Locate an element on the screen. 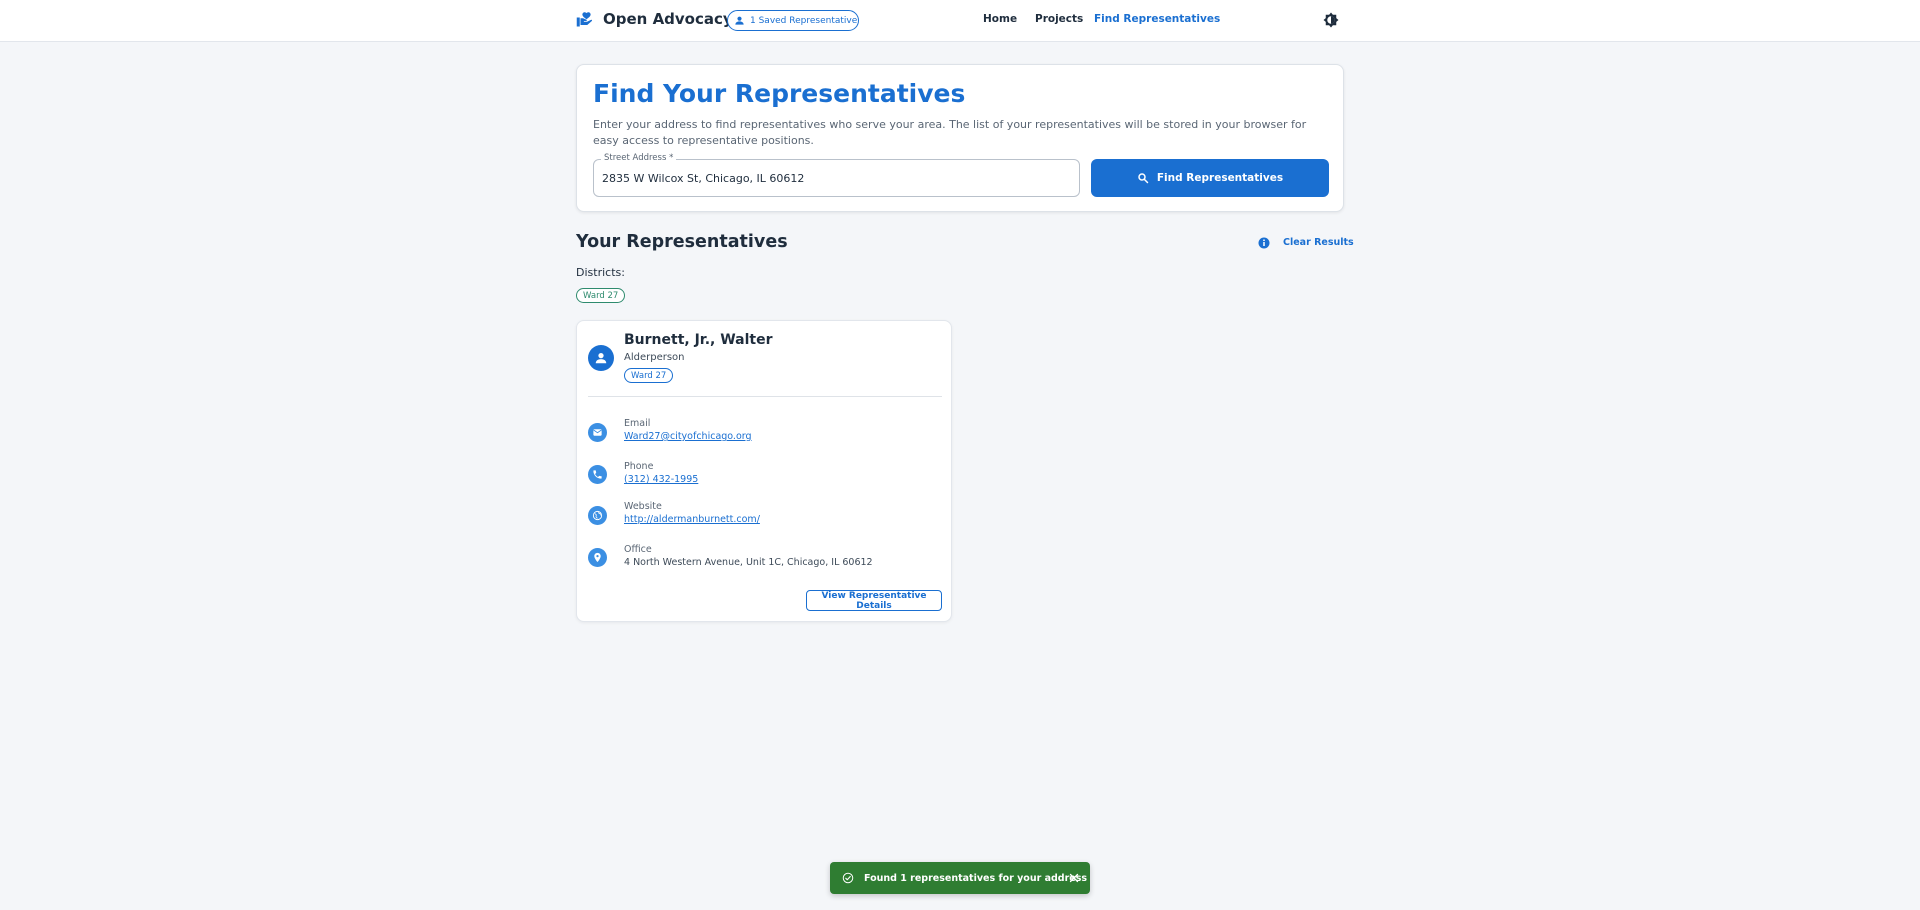 The image size is (1920, 910). nav-projects: Projects is located at coordinates (1059, 19).